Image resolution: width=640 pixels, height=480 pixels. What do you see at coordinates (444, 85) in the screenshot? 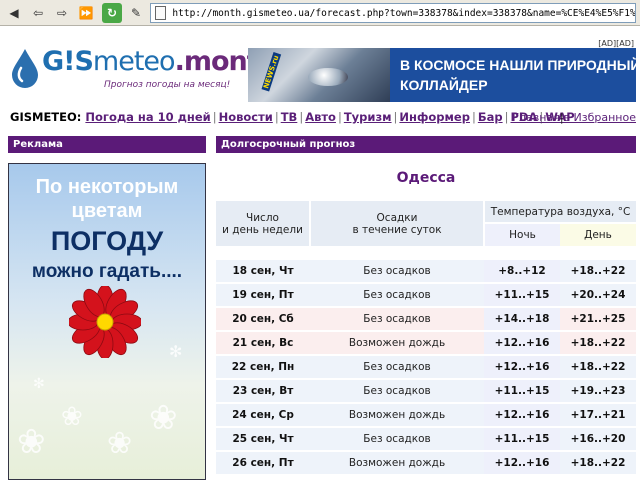
I see `banner-line-2: КОЛЛАЙДЕР` at bounding box center [444, 85].